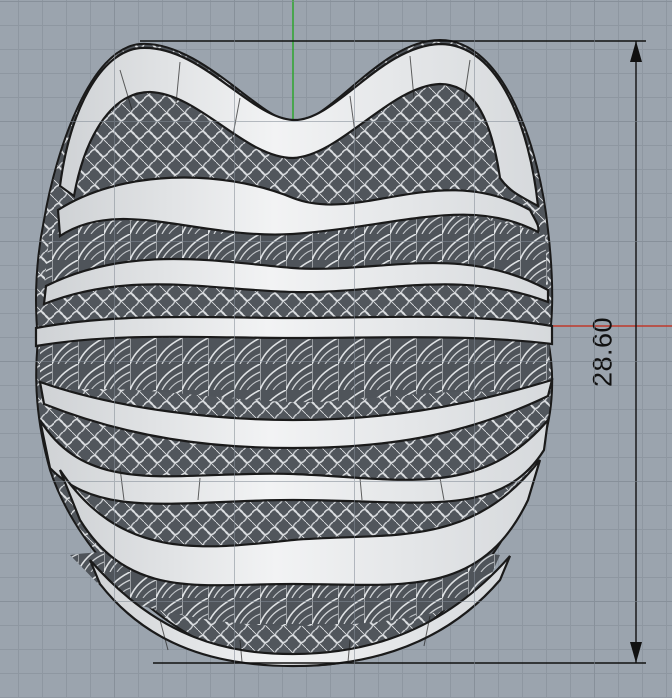 This screenshot has width=672, height=698. Describe the element at coordinates (603, 352) in the screenshot. I see `dimension-value: 28.60` at that location.